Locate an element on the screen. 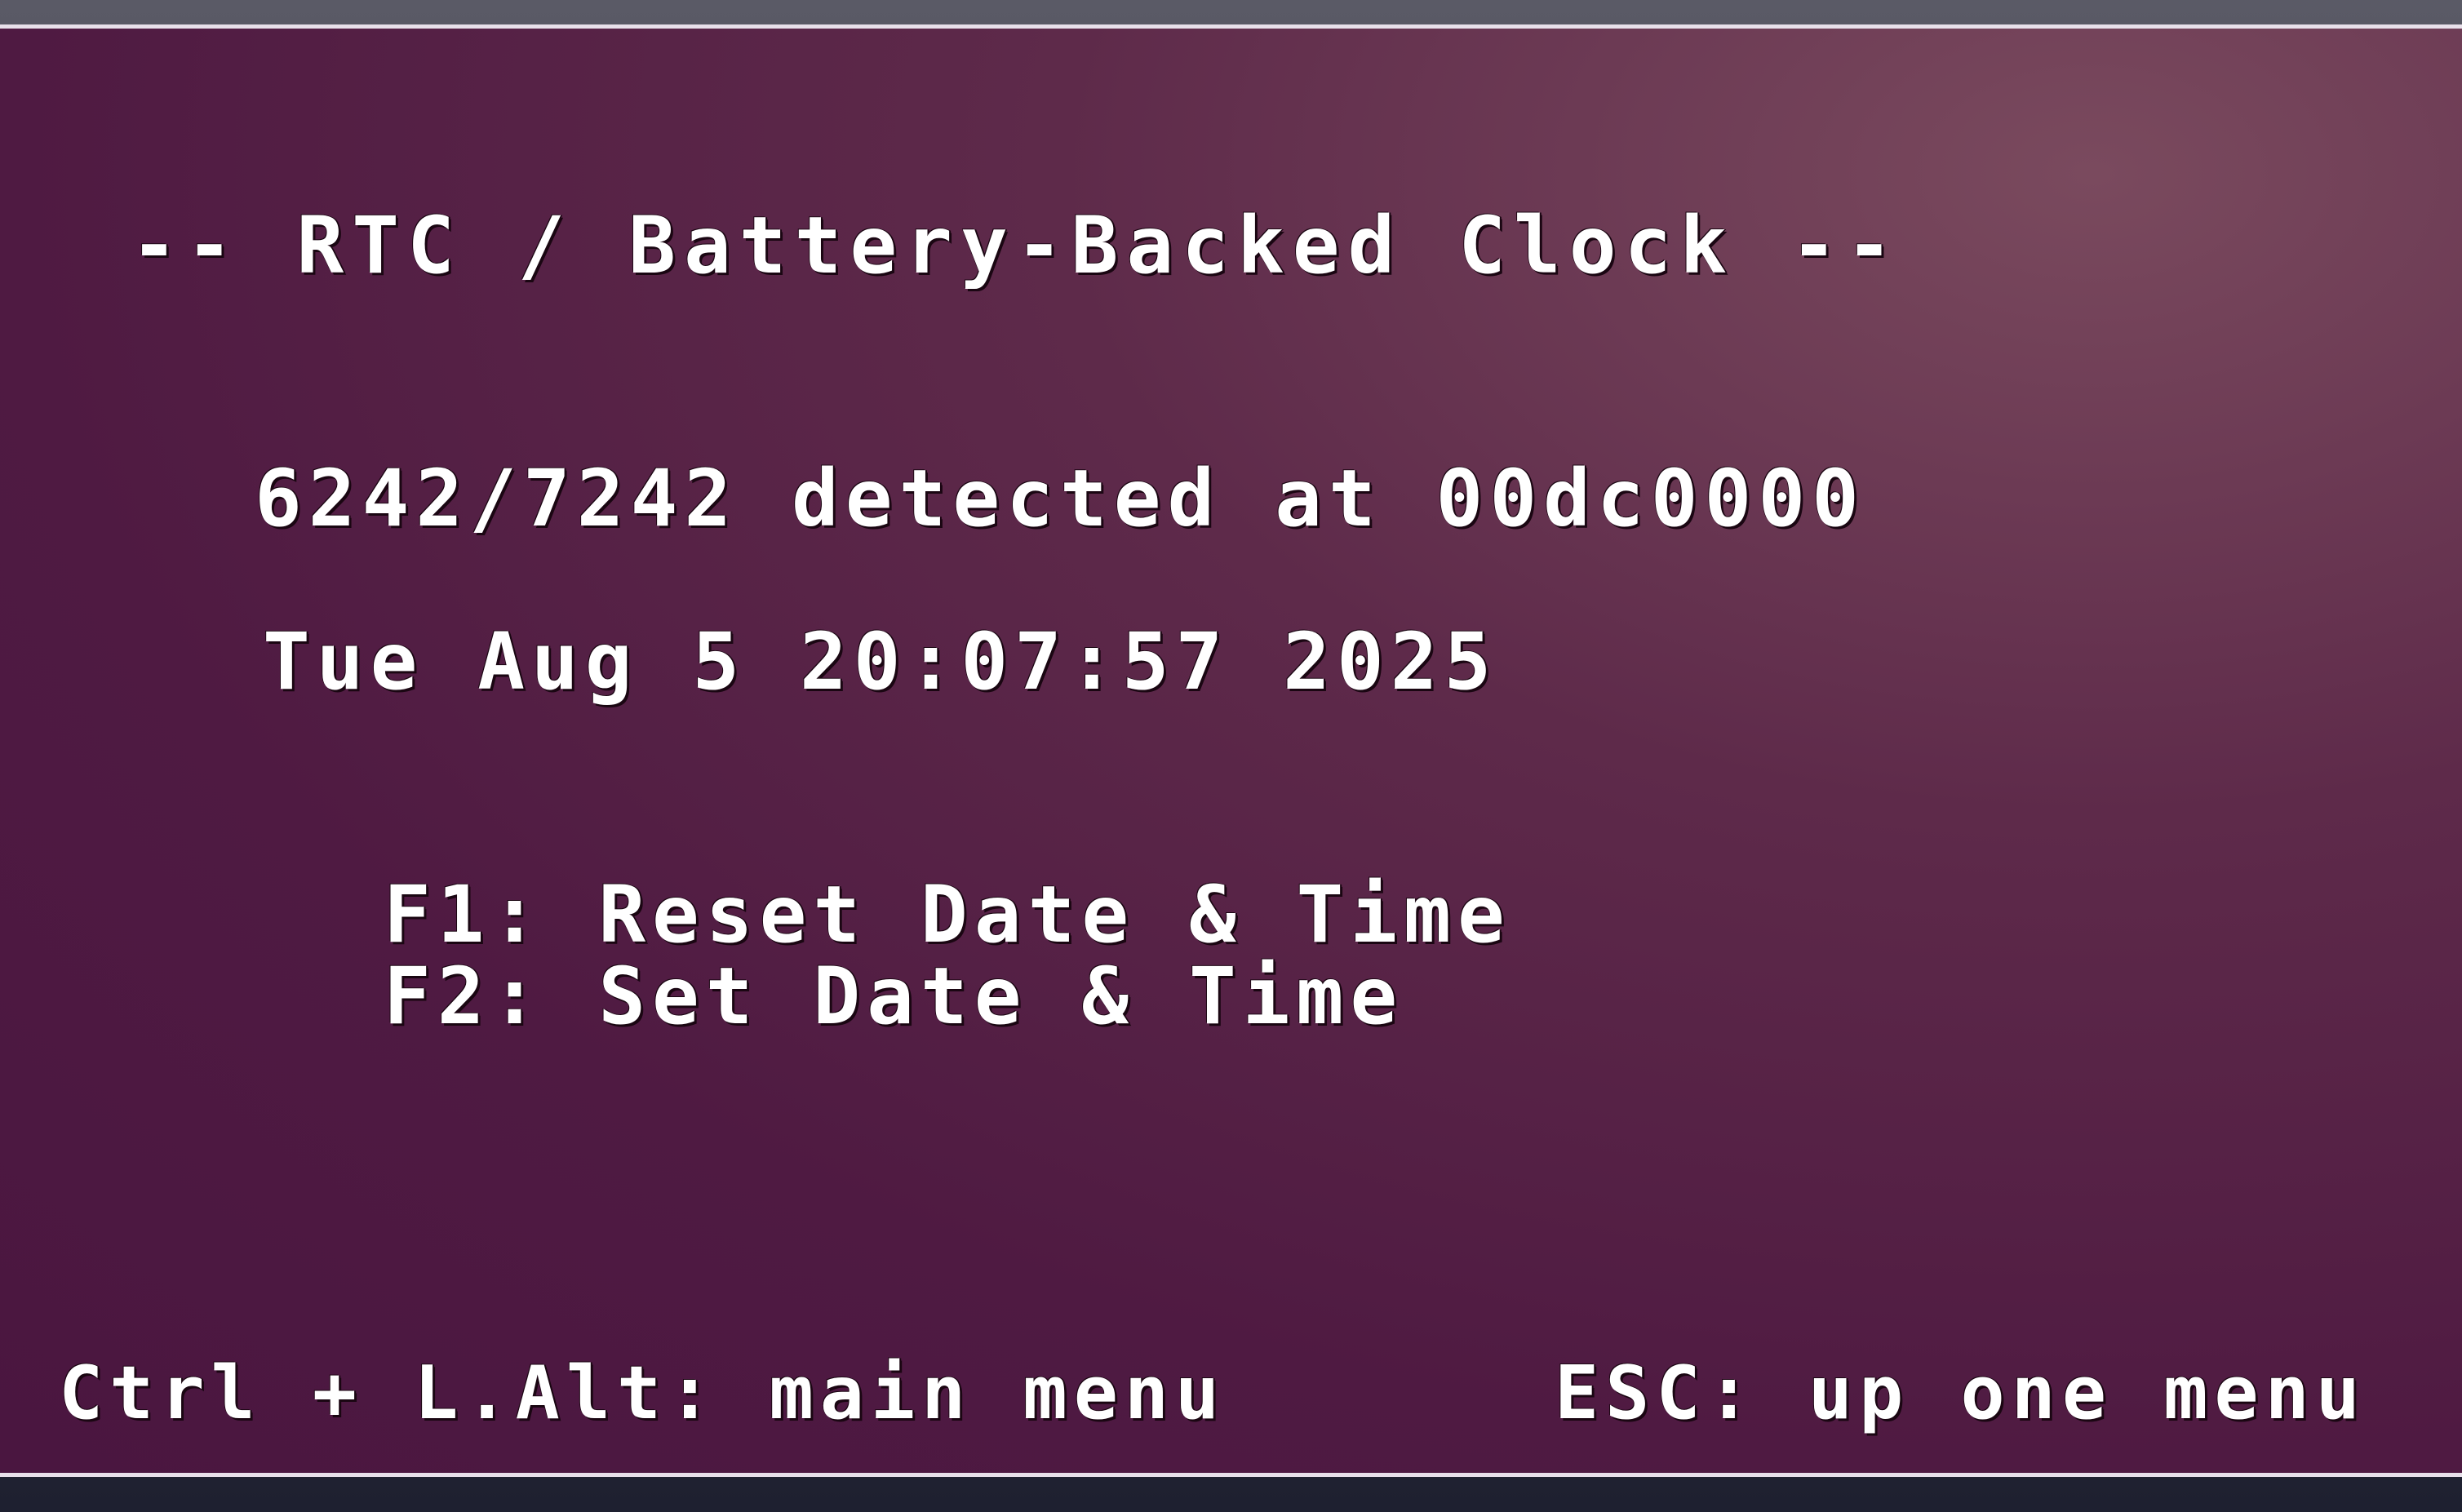  menu-item-set-date-time: F2: Set Date & Time is located at coordinates (894, 996).